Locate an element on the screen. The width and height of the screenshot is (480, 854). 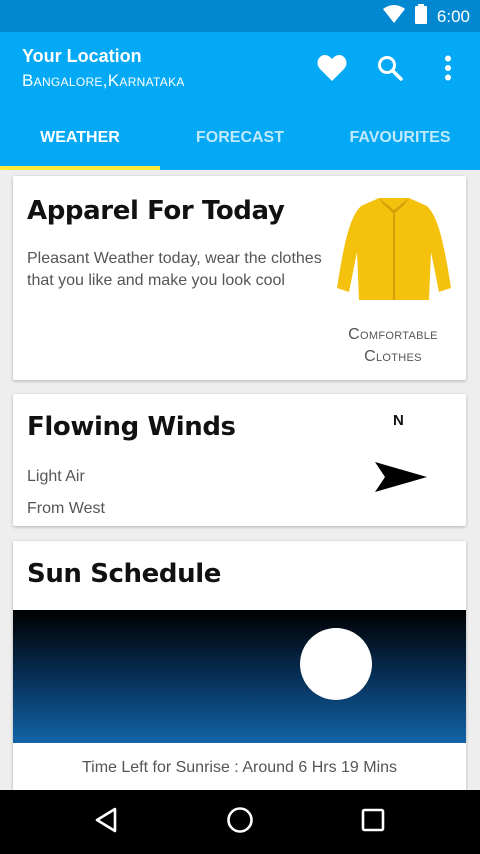
tab-forecast: FORECAST is located at coordinates (240, 138).